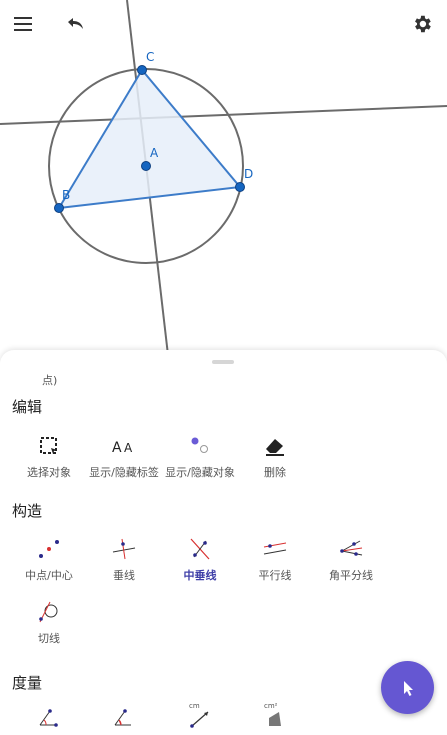  Describe the element at coordinates (200, 716) in the screenshot. I see `tool-distance: cm` at that location.